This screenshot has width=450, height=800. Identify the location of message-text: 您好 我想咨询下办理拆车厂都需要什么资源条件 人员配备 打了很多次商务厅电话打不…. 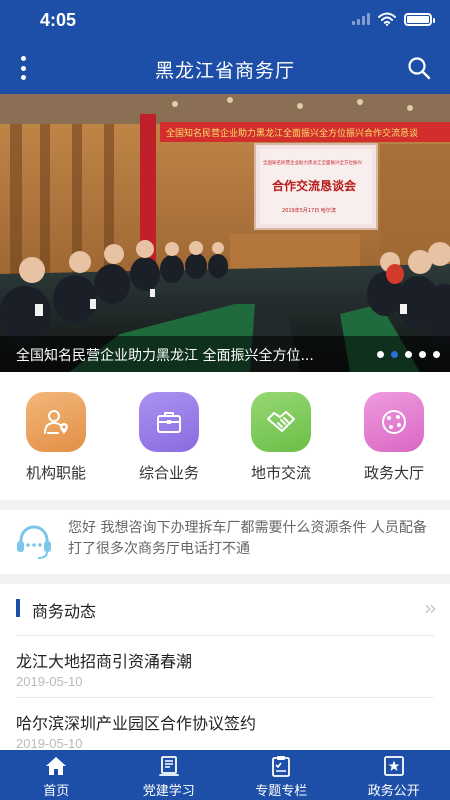
(247, 538).